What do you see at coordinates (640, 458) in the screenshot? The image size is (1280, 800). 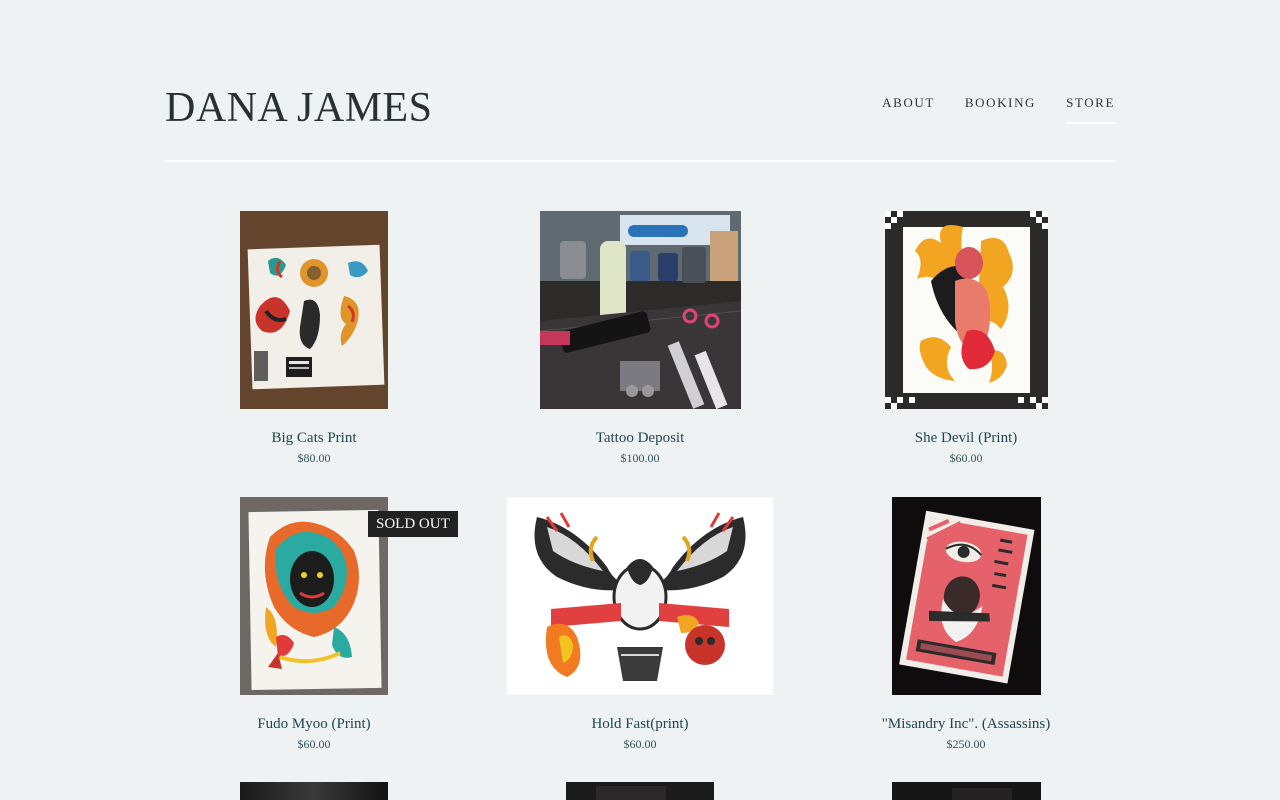 I see `product-price: $100.00` at bounding box center [640, 458].